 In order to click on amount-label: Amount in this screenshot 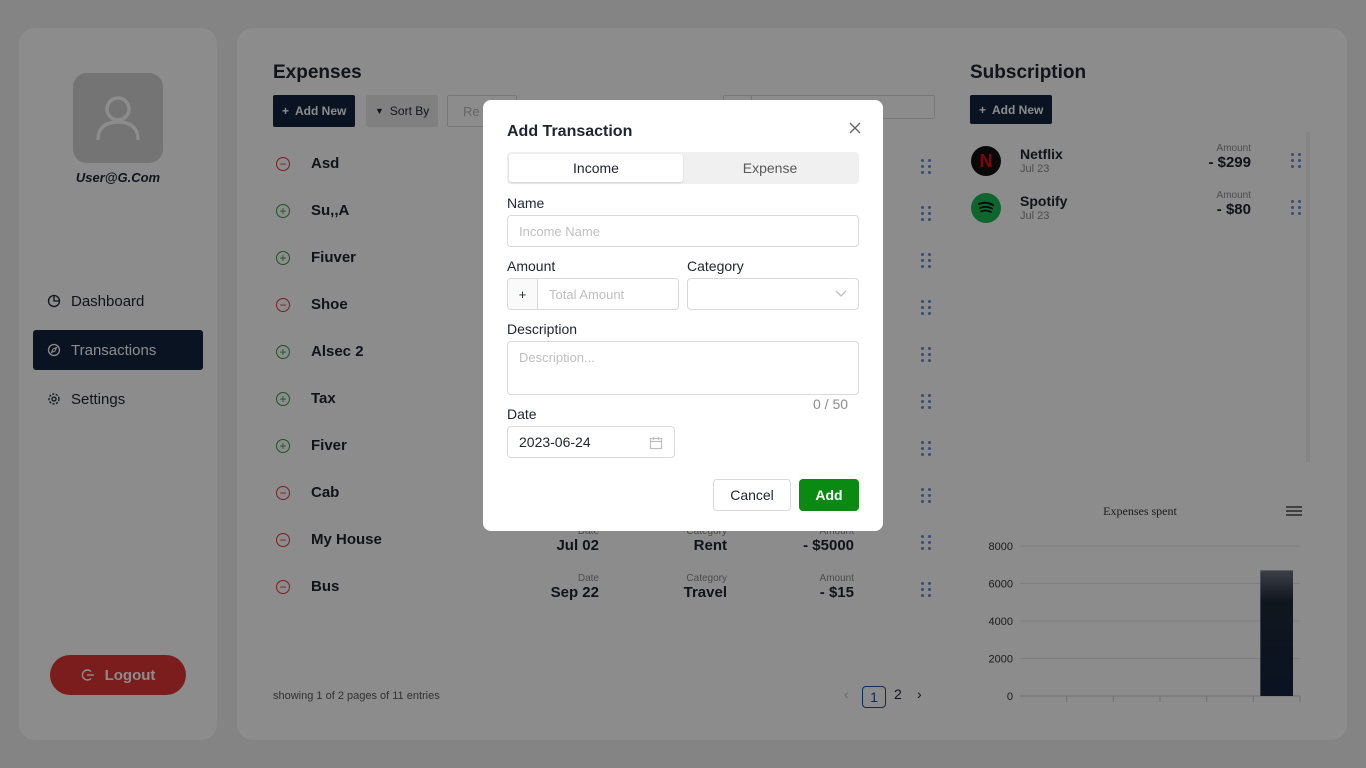, I will do `click(531, 266)`.